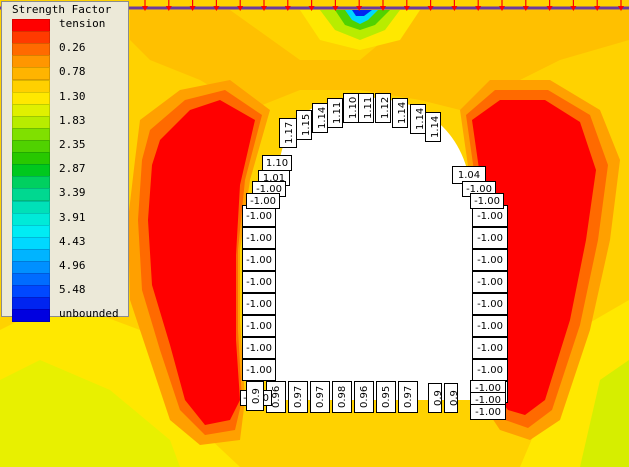 The width and height of the screenshot is (629, 467). I want to click on strength-factor-tag: 0.96, so click(364, 397).